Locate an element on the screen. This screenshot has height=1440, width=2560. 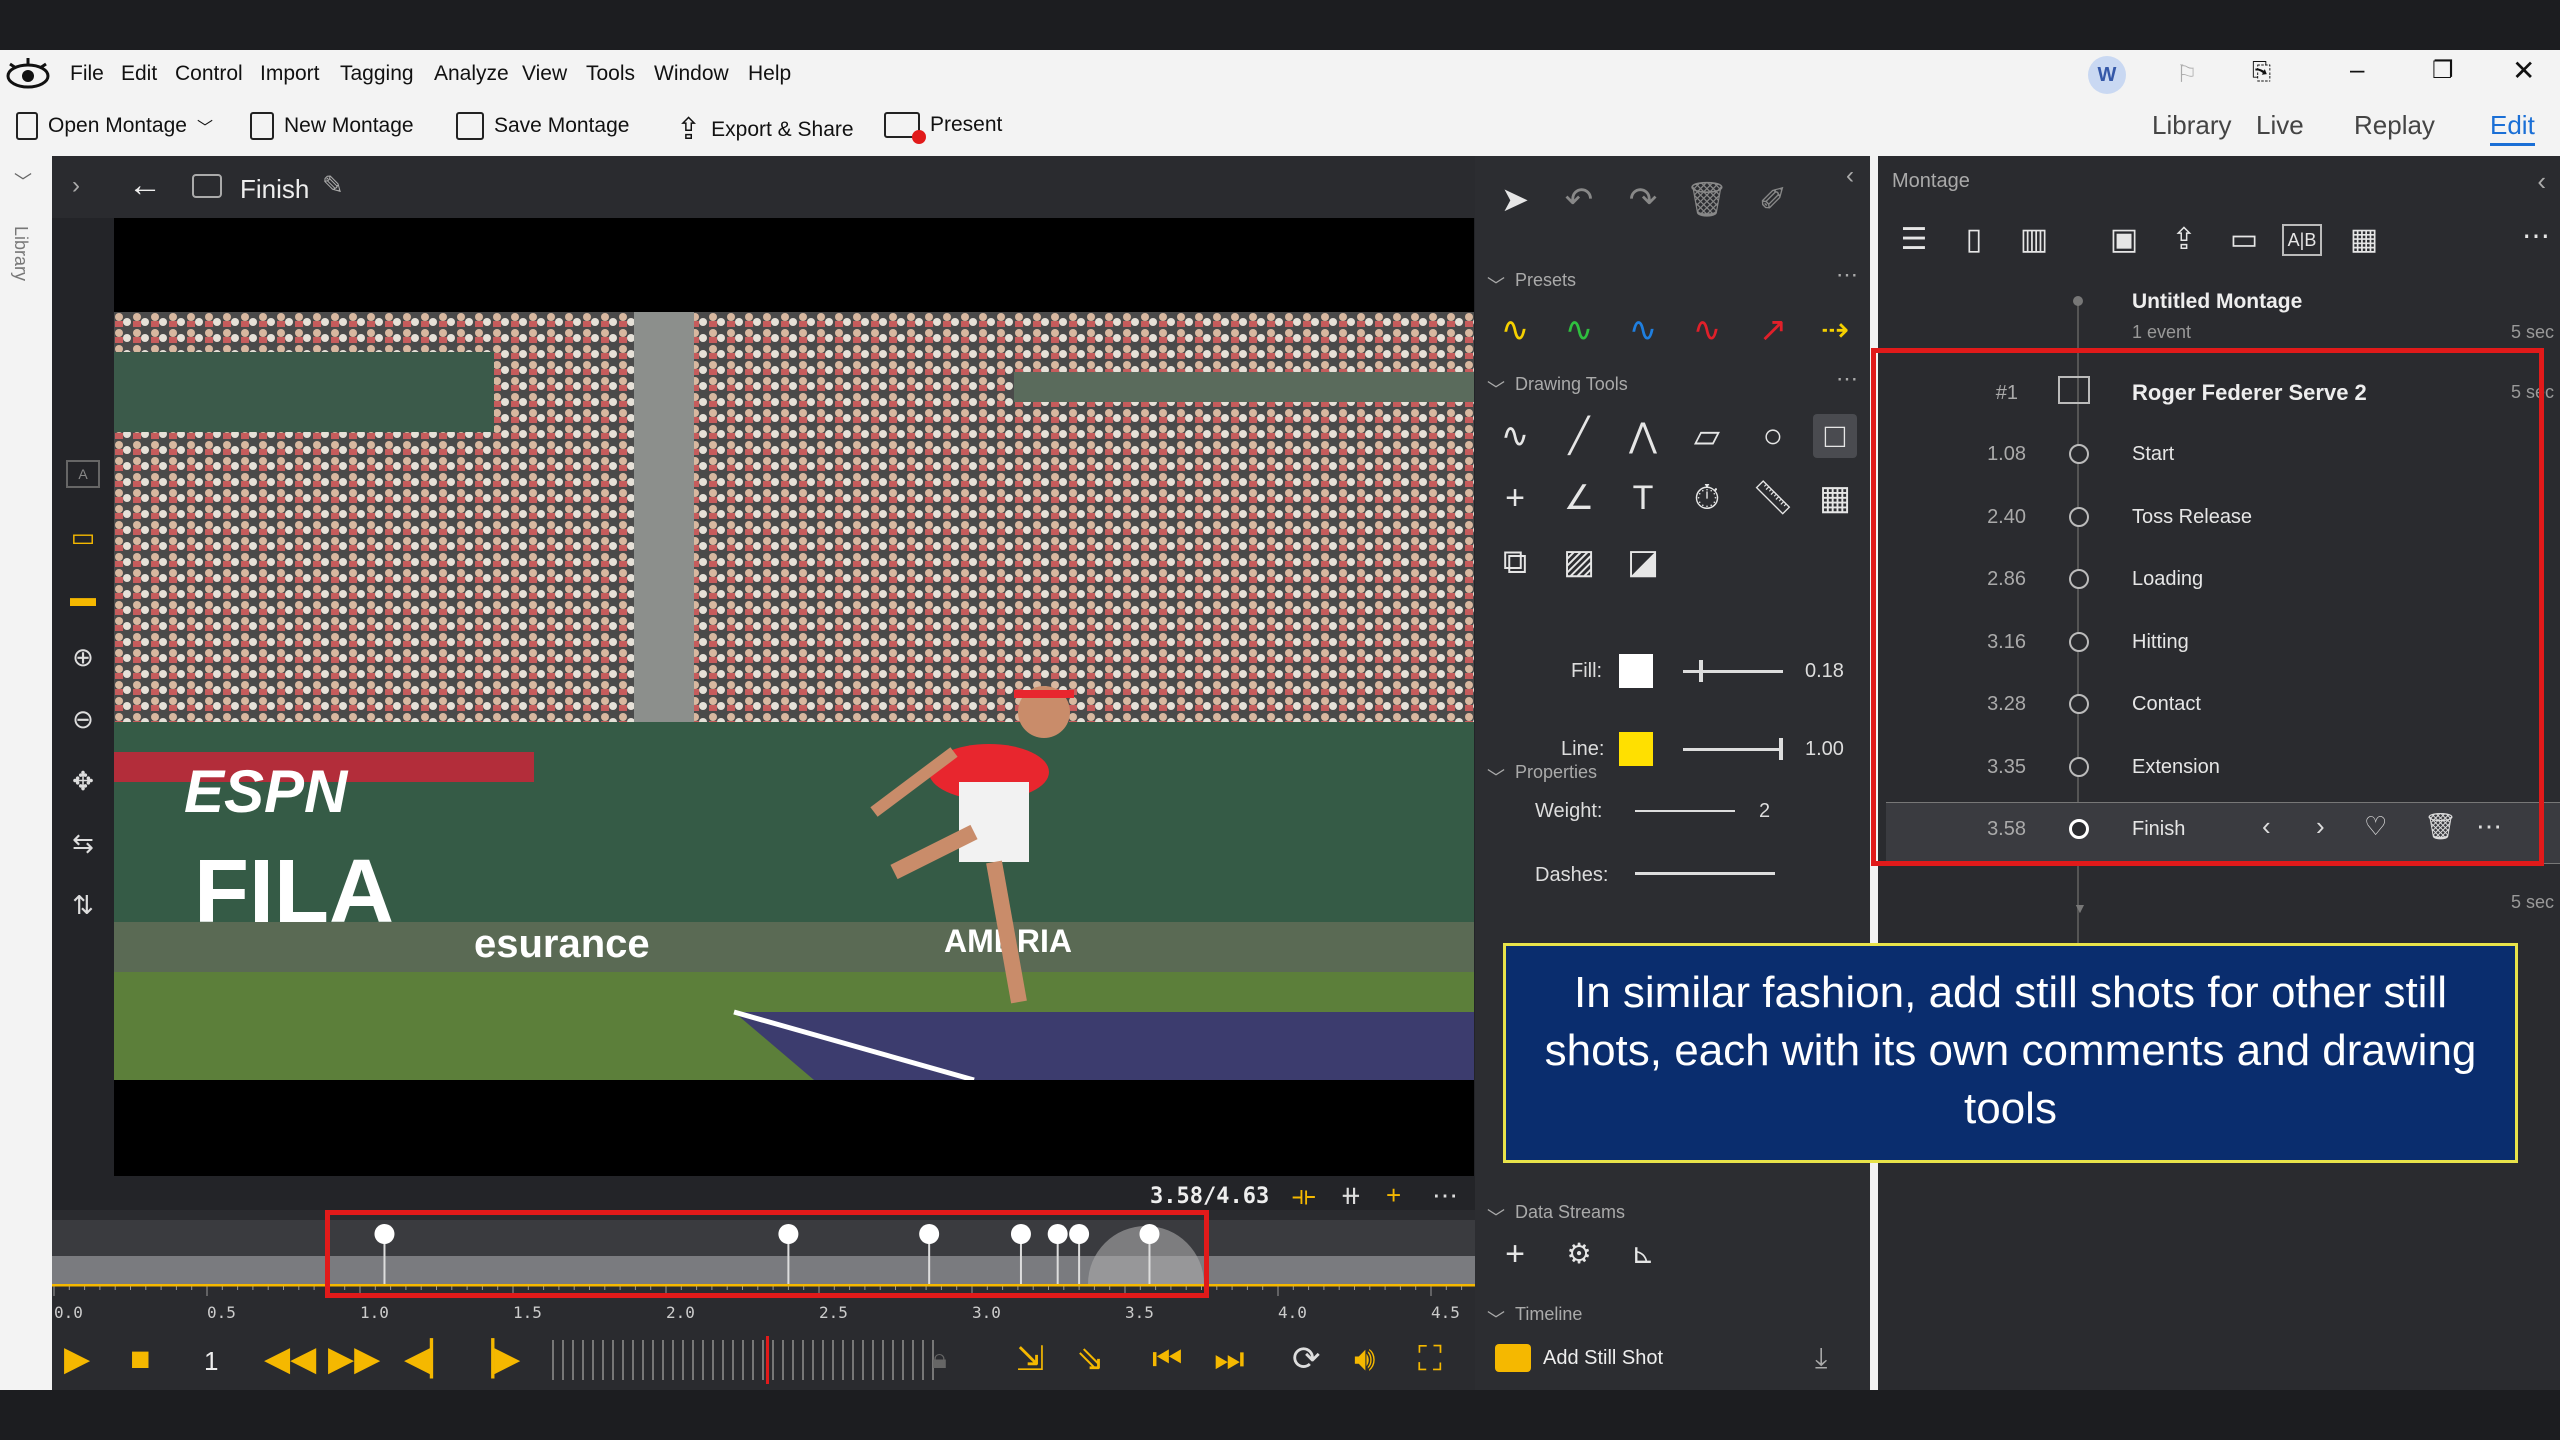
tab-edit: Edit is located at coordinates (2512, 128).